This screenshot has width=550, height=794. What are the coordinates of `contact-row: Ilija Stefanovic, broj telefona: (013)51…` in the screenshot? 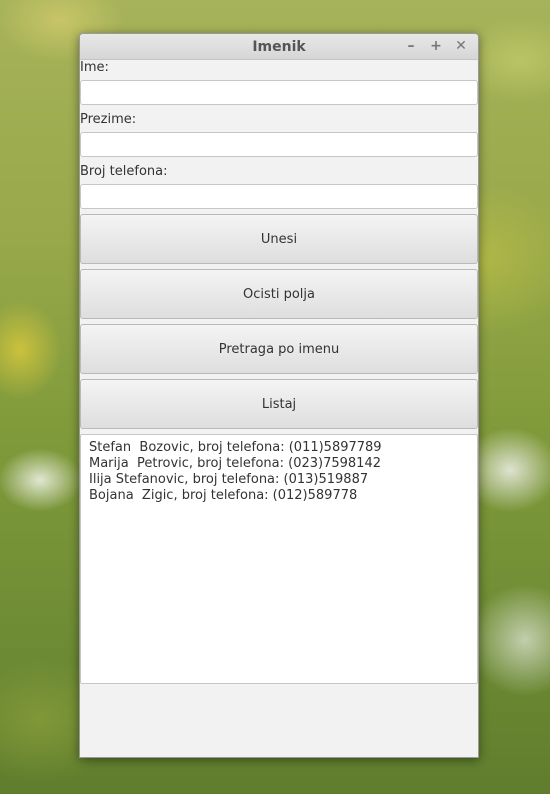 It's located at (229, 479).